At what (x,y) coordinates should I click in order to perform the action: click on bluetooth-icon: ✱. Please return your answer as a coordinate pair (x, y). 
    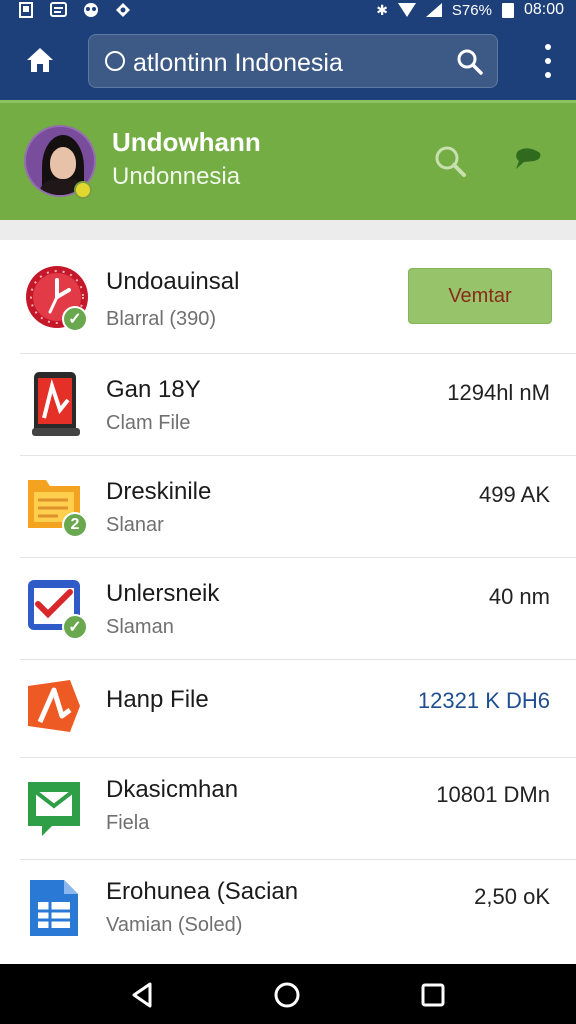
    Looking at the image, I should click on (382, 9).